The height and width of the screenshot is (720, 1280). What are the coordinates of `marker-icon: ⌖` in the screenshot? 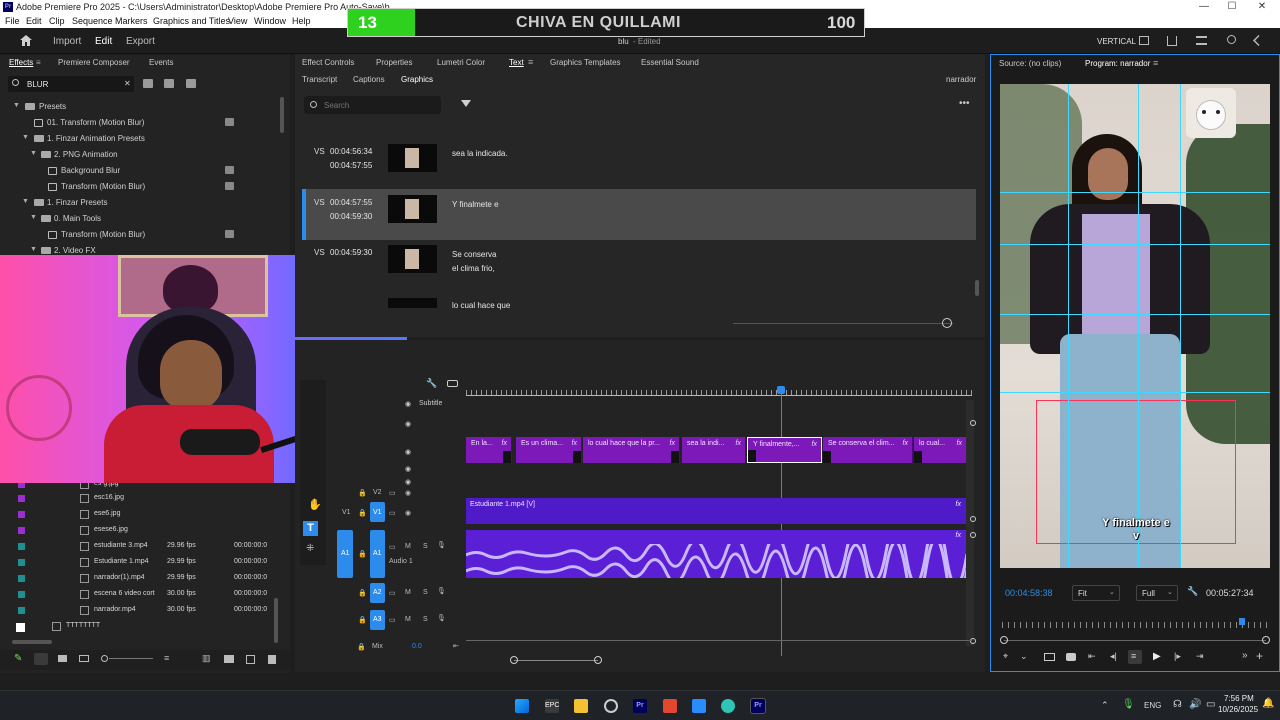 It's located at (1005, 656).